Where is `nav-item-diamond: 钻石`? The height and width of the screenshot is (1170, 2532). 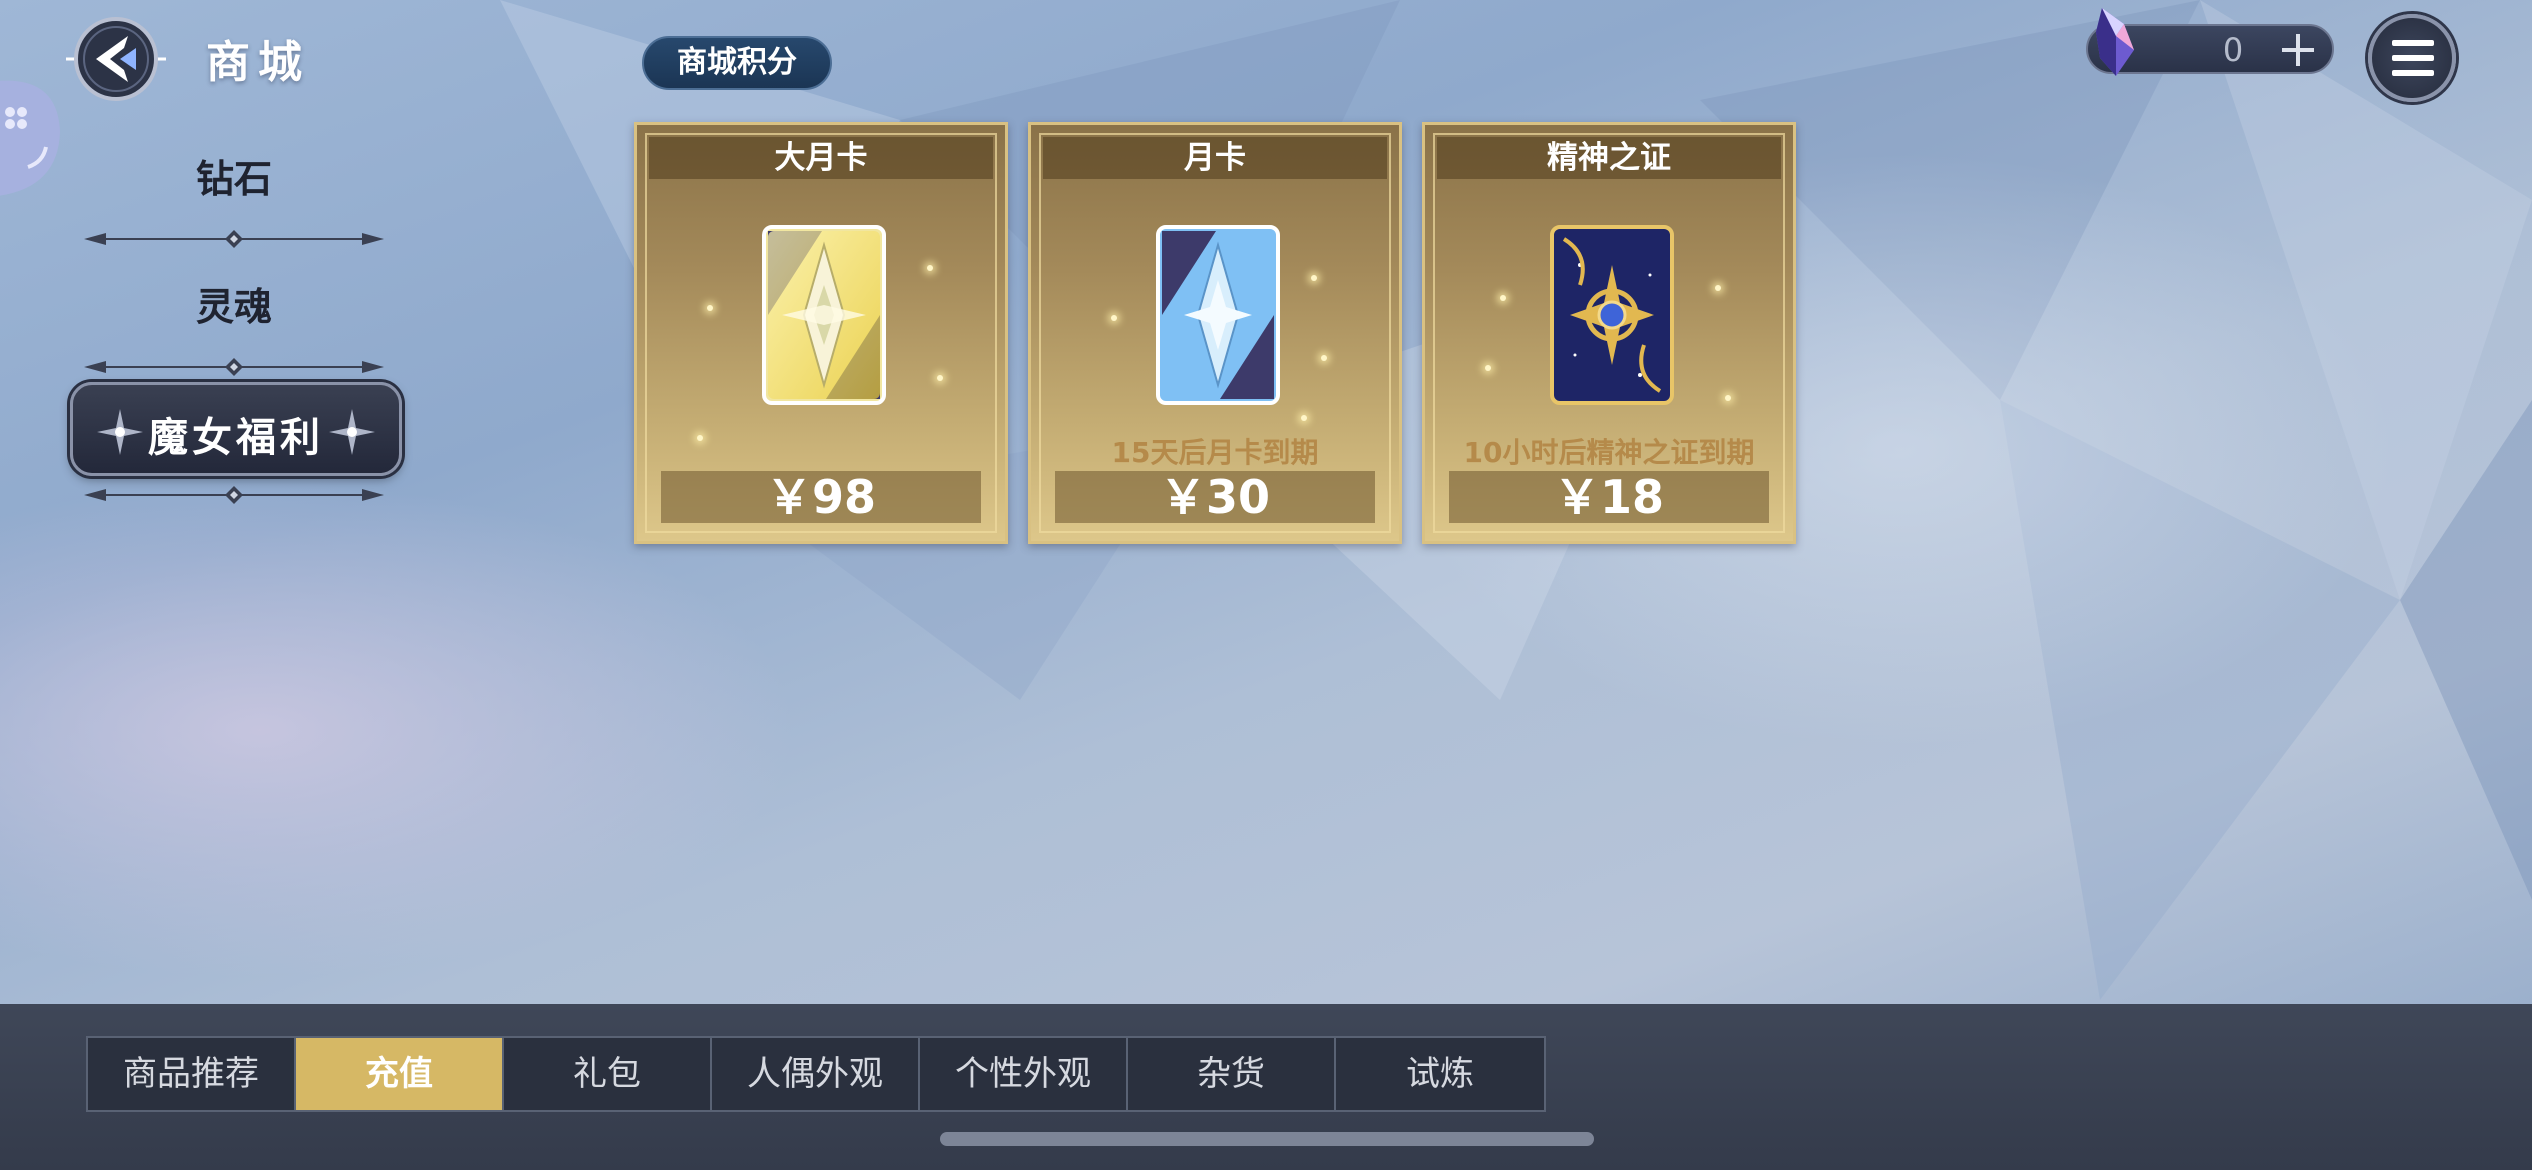
nav-item-diamond: 钻石 is located at coordinates (234, 175).